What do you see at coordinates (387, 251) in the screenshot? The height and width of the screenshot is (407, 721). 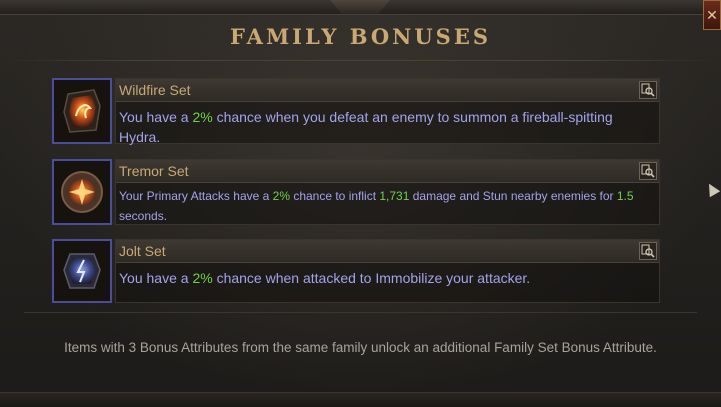 I see `set-header: Jolt Set` at bounding box center [387, 251].